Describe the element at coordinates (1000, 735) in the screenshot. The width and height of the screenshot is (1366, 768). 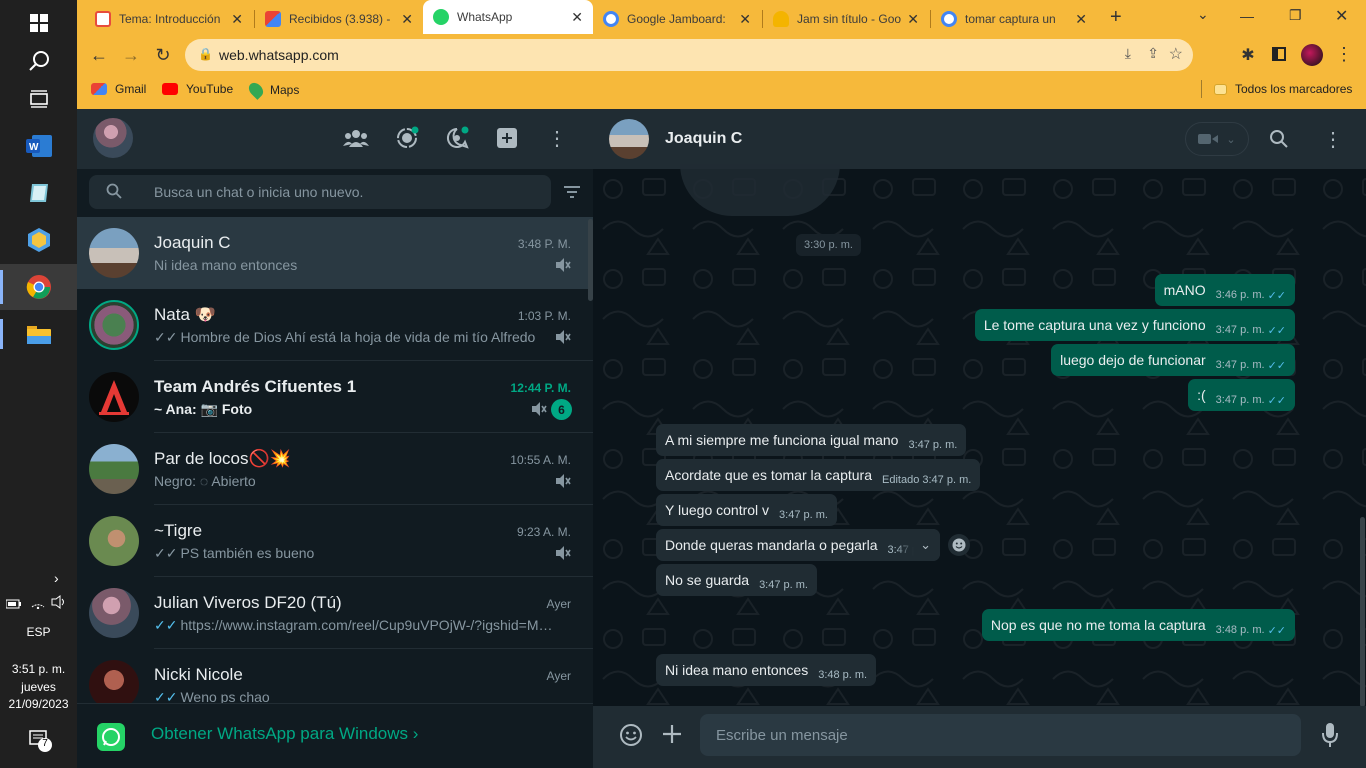
I see `message-input: Escribe un mensaje` at that location.